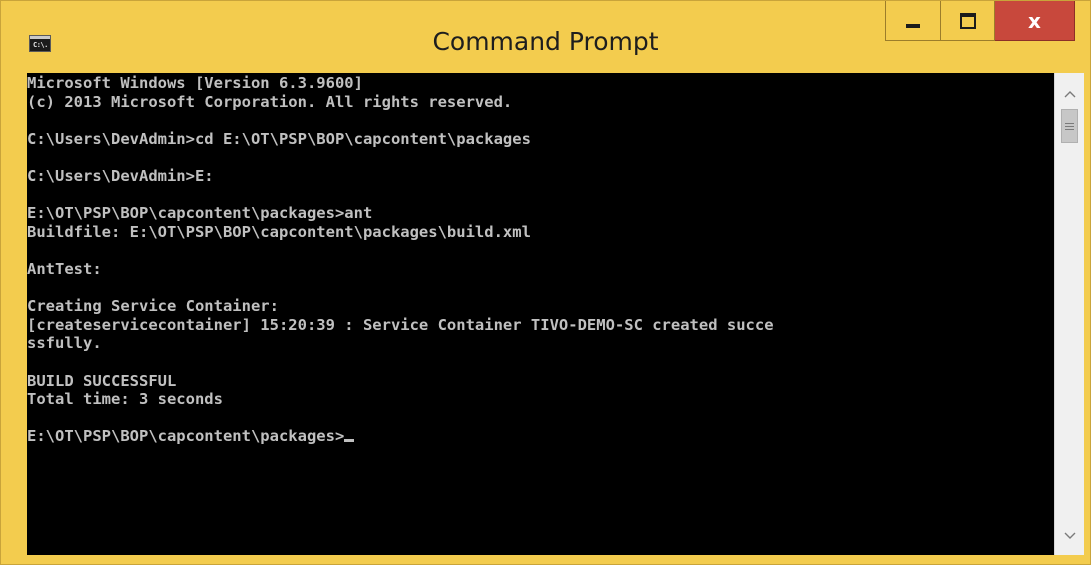 This screenshot has width=1091, height=565. I want to click on grip-icon, so click(1069, 126).